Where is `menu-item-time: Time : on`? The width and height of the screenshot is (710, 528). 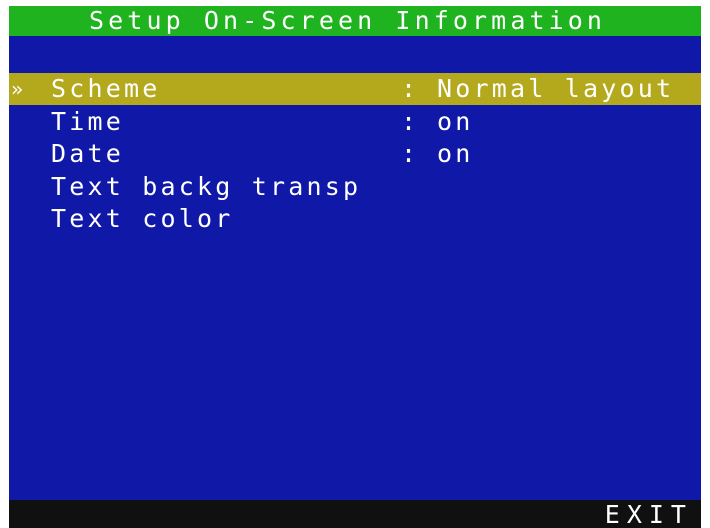 menu-item-time: Time : on is located at coordinates (355, 122).